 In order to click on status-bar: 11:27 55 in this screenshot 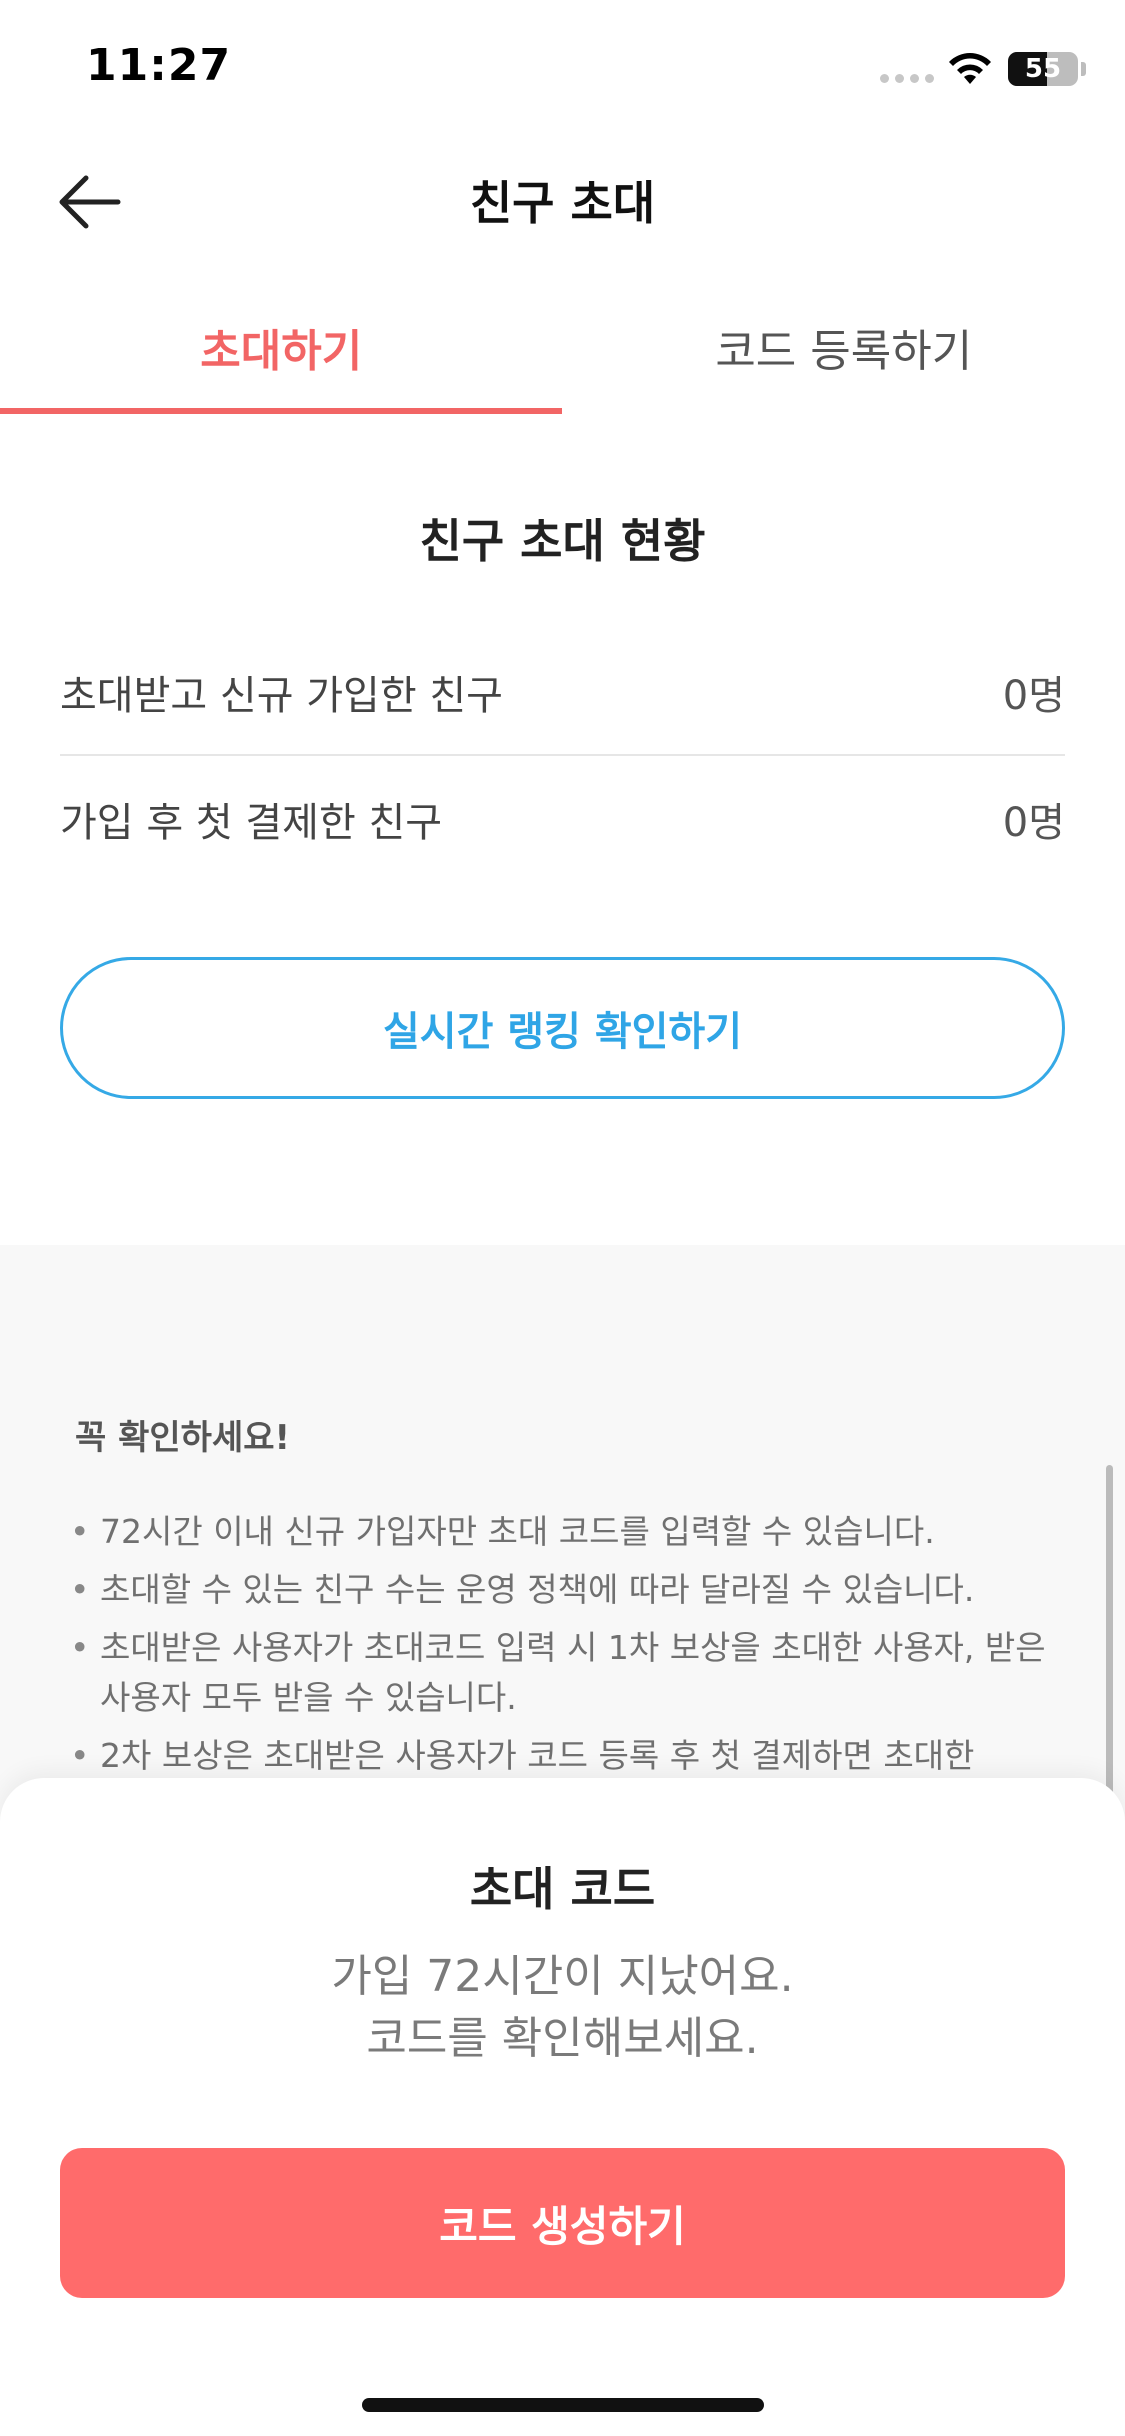, I will do `click(562, 70)`.